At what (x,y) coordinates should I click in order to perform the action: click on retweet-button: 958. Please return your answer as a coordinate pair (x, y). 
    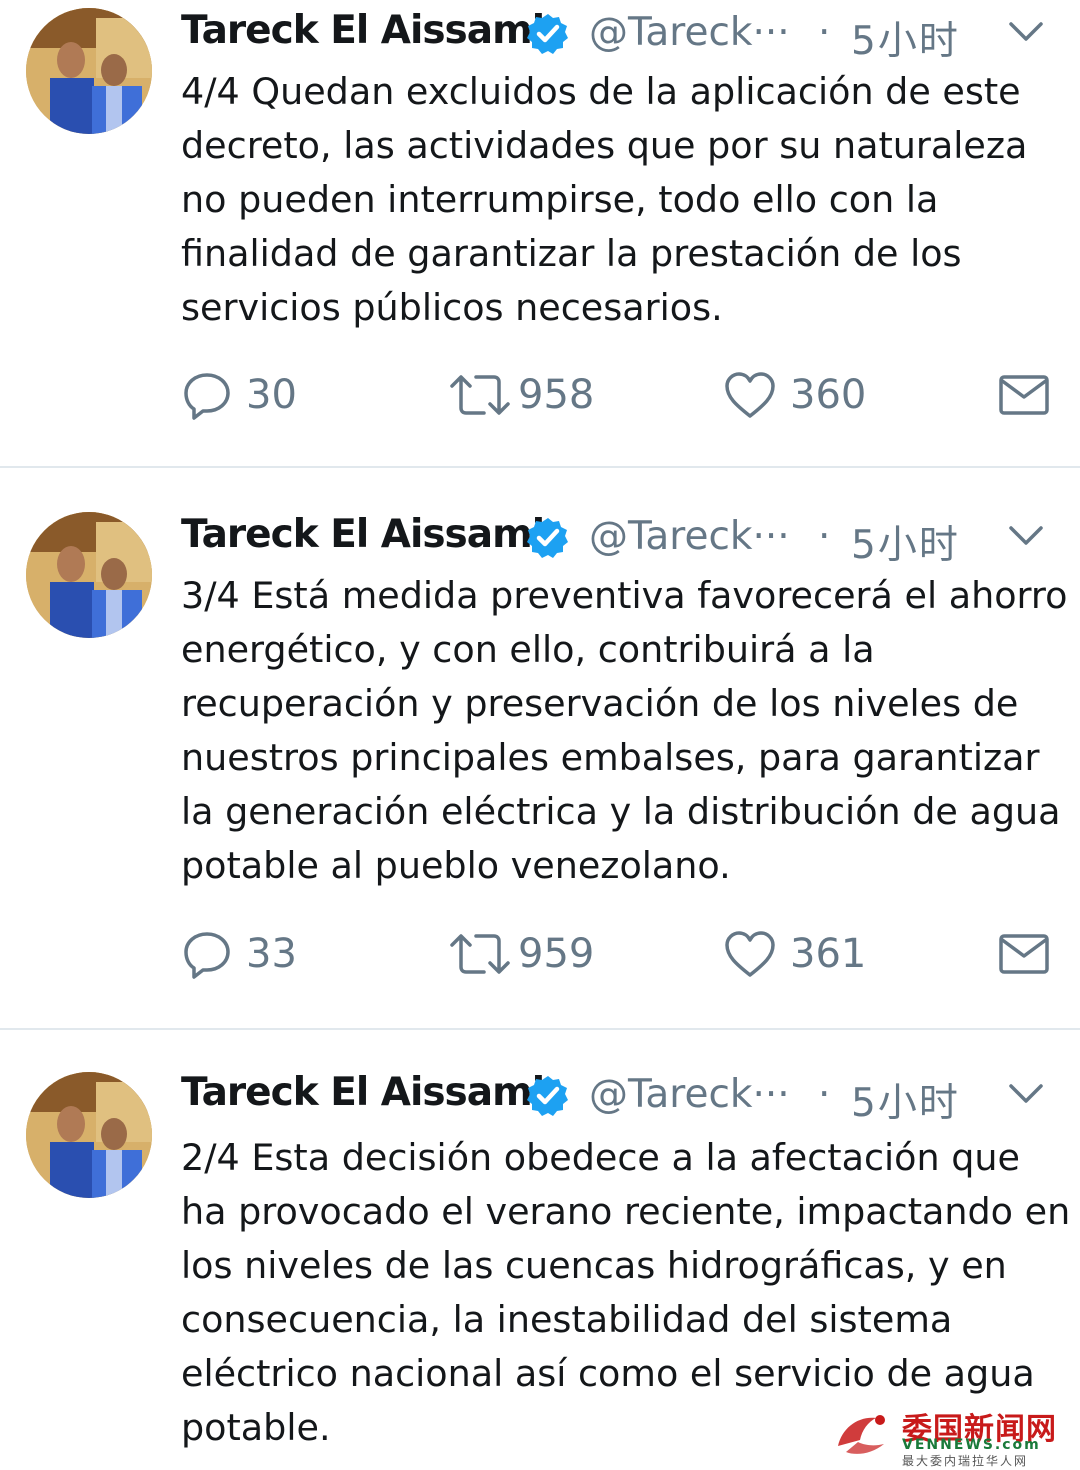
    Looking at the image, I should click on (521, 395).